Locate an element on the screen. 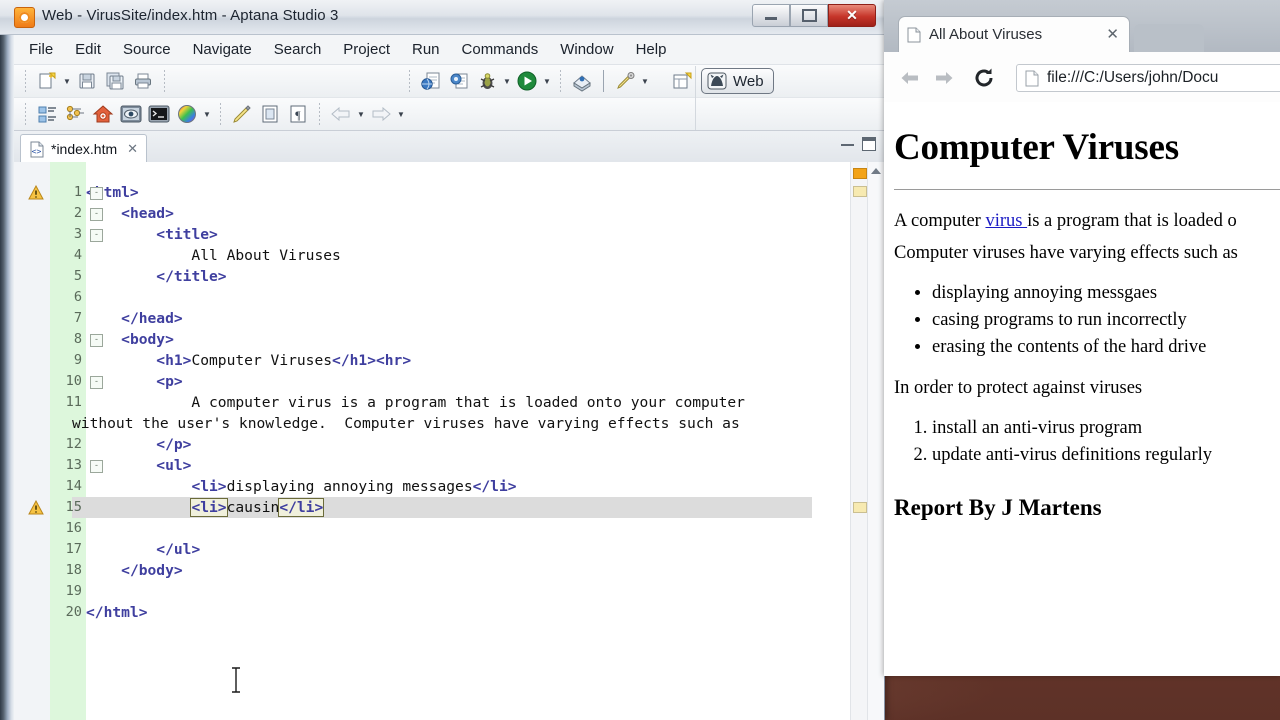 The height and width of the screenshot is (720, 1280). code-tag: </h1><hr> is located at coordinates (372, 360).